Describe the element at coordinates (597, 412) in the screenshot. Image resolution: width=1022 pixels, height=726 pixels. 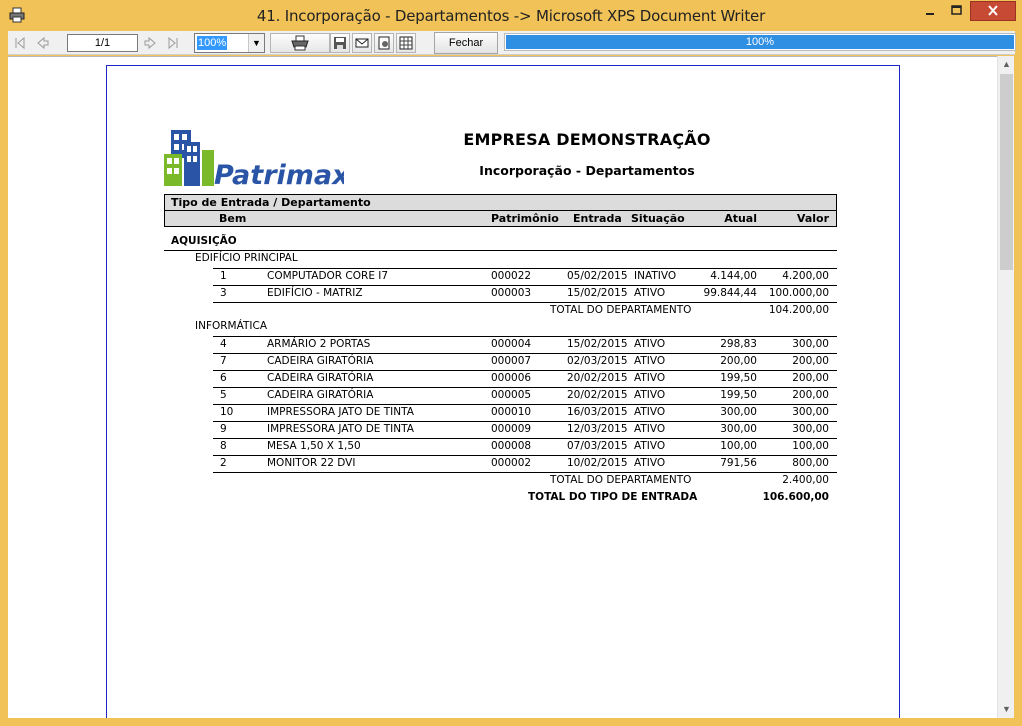
I see `row-entrada: 16/03/2015` at that location.